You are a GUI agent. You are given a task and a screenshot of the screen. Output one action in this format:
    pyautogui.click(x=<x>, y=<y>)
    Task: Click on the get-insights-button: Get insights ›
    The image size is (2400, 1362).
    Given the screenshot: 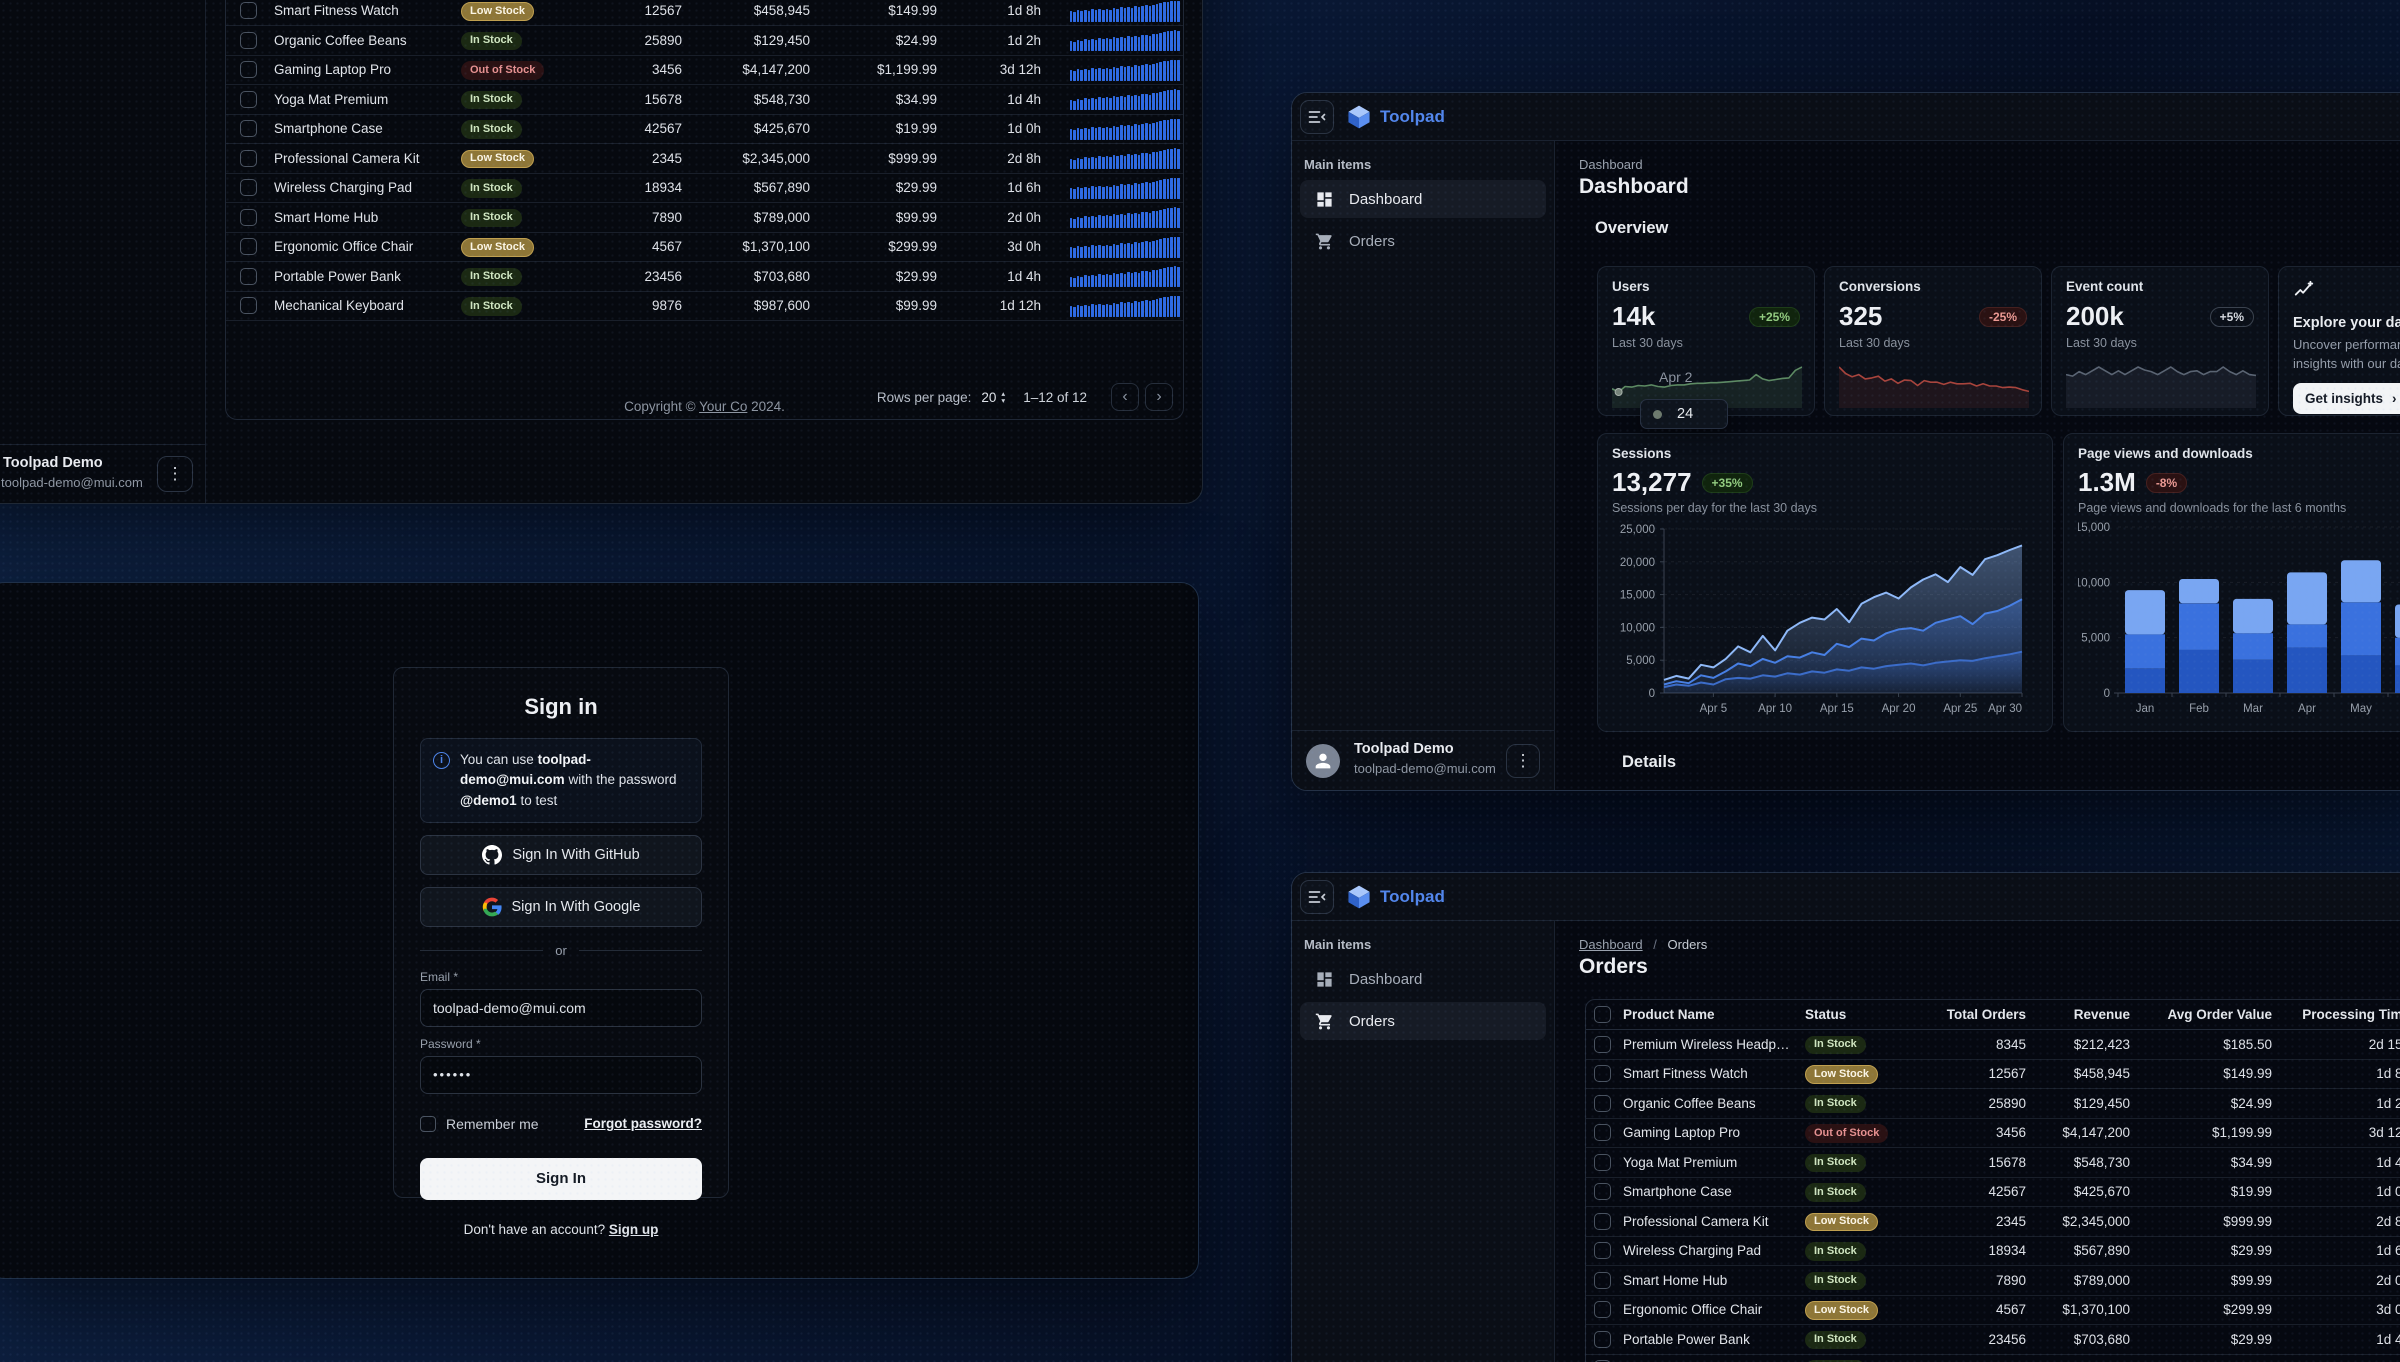 What is the action you would take?
    pyautogui.click(x=2346, y=398)
    